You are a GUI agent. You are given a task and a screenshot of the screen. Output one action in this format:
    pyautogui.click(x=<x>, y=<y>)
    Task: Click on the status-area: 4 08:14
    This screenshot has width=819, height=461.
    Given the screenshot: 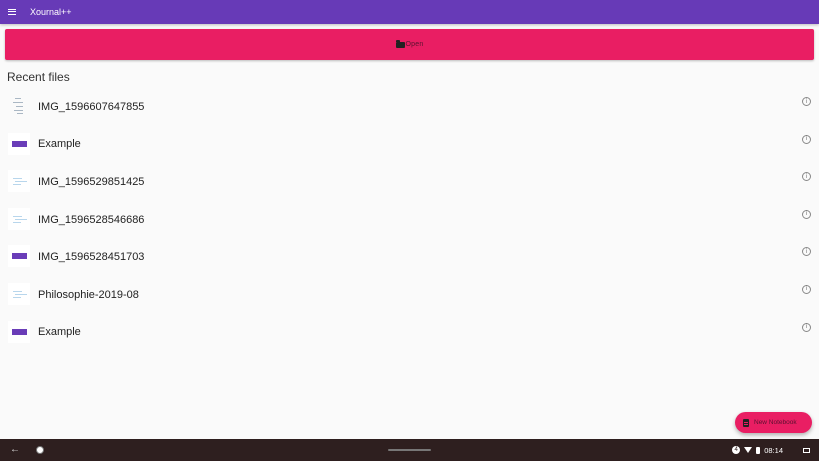 What is the action you would take?
    pyautogui.click(x=775, y=450)
    